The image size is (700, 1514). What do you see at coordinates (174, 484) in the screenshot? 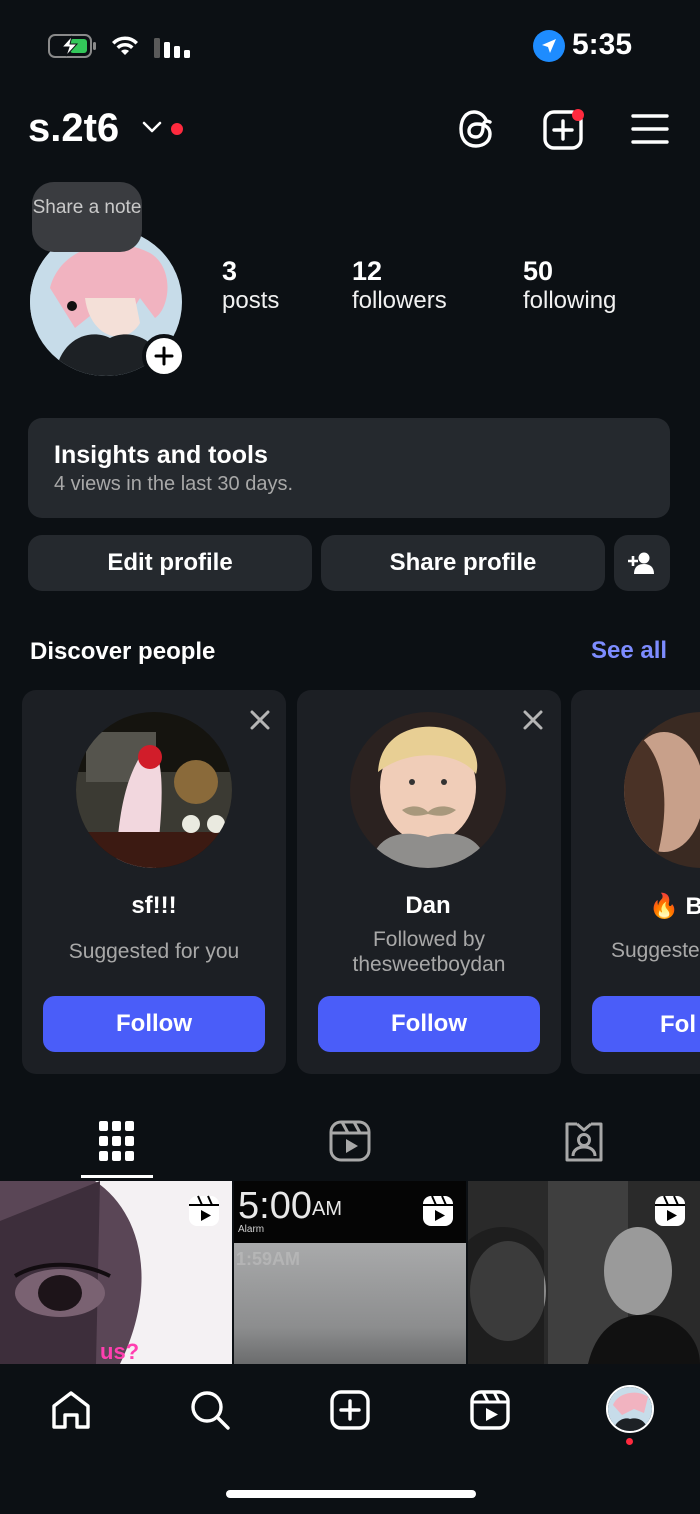
I see `insights-subtitle: 4 views in the last 30 days.` at bounding box center [174, 484].